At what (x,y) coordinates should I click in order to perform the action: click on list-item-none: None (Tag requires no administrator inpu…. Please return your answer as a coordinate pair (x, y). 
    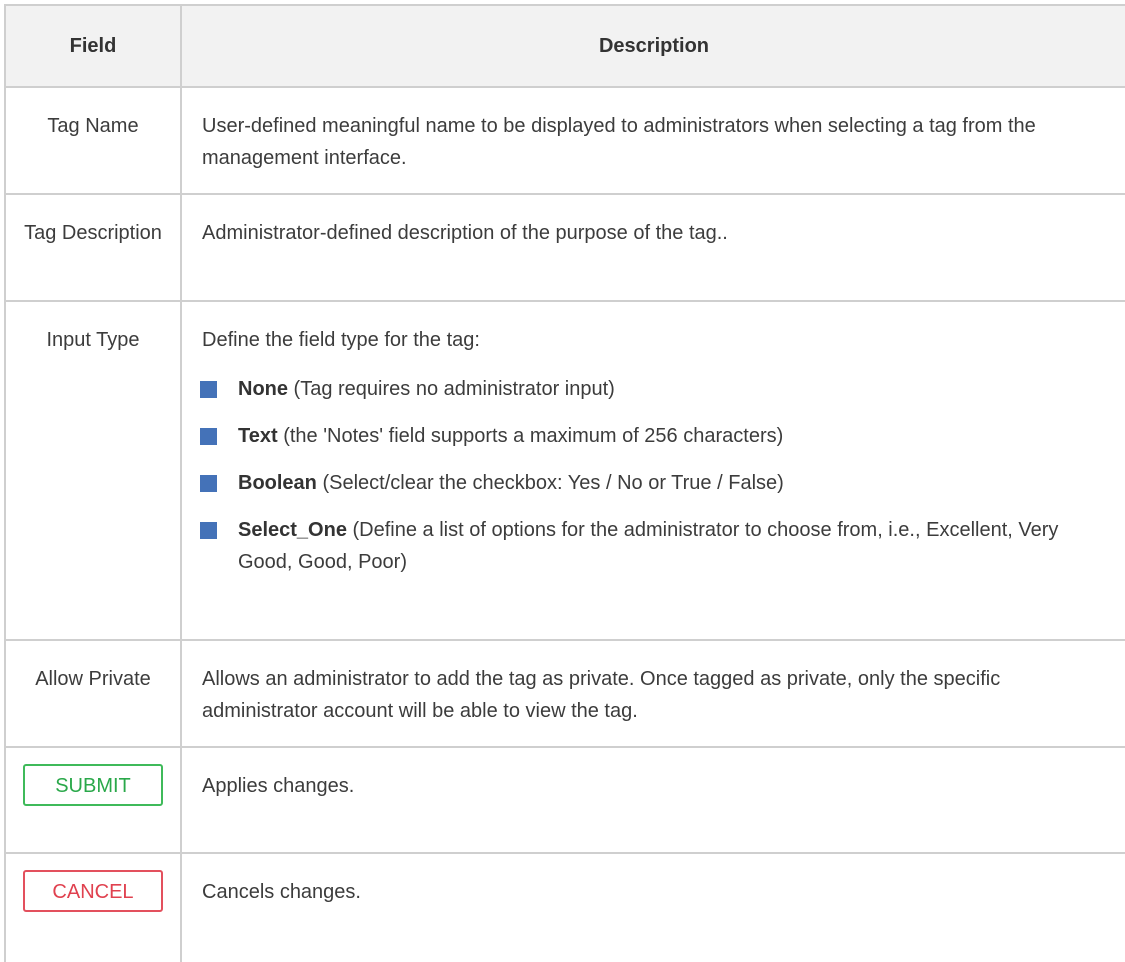
    Looking at the image, I should click on (653, 389).